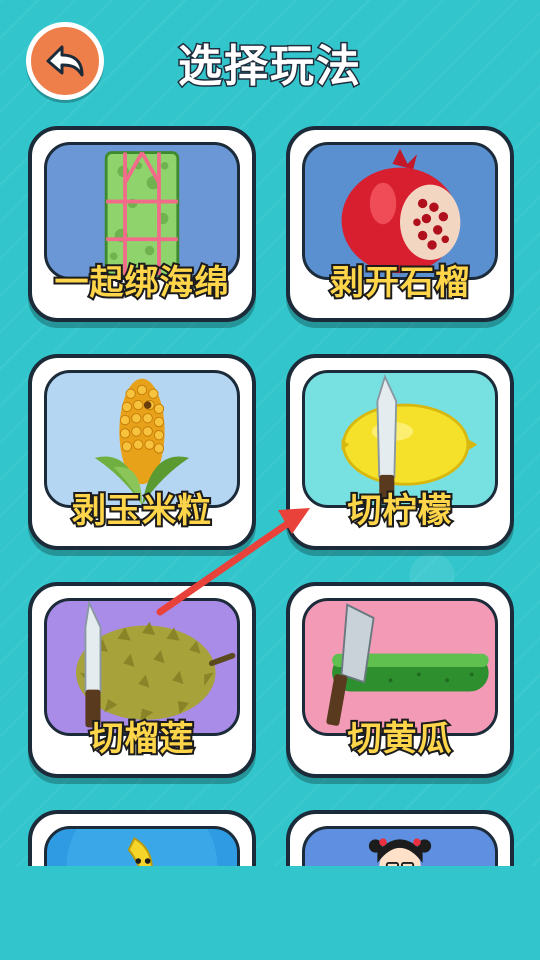  Describe the element at coordinates (142, 452) in the screenshot. I see `mode-card-corn: 剥玉米粒` at that location.